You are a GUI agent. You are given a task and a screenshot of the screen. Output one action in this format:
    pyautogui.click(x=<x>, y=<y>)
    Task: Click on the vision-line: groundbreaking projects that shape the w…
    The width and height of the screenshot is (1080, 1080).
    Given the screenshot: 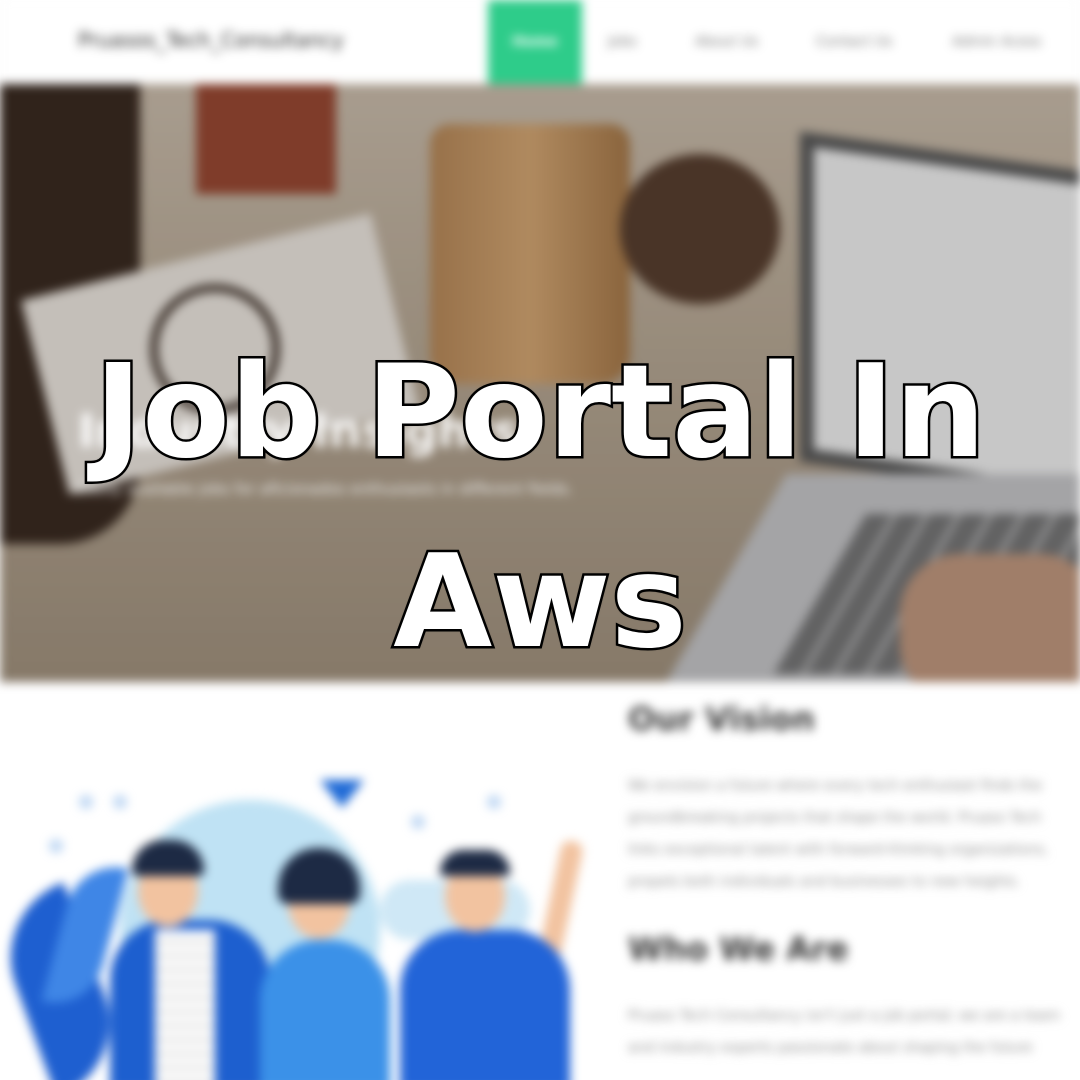 What is the action you would take?
    pyautogui.click(x=835, y=818)
    